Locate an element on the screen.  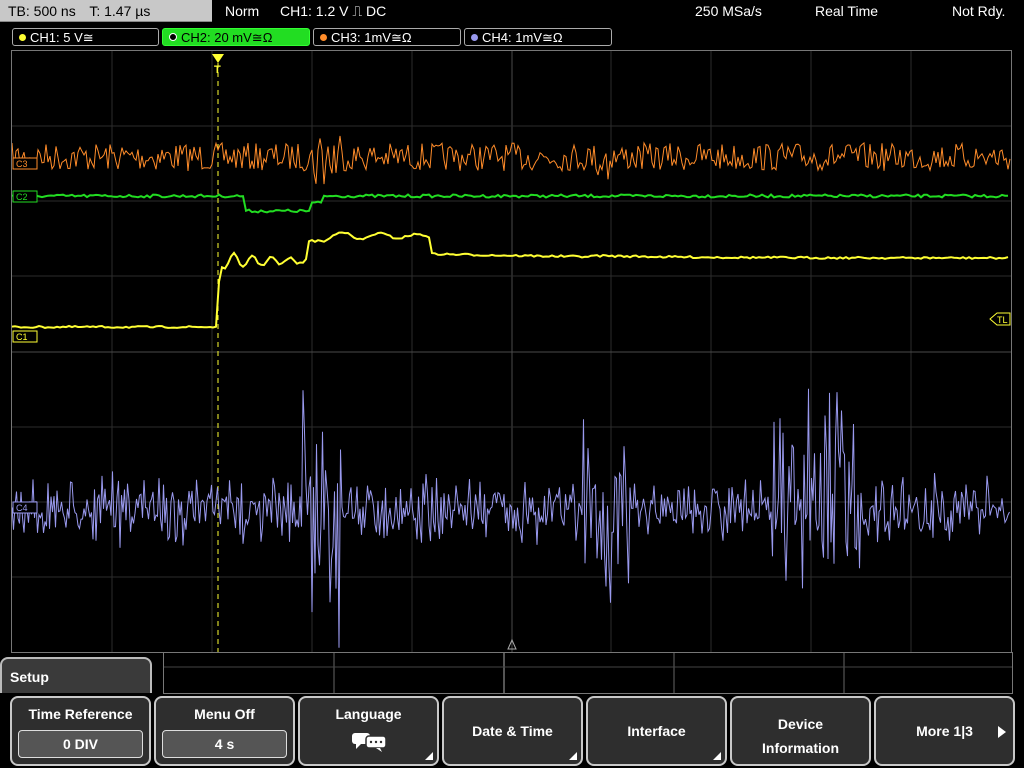
channel-chip-ch4: CH4: 1mV≅Ω is located at coordinates (538, 37).